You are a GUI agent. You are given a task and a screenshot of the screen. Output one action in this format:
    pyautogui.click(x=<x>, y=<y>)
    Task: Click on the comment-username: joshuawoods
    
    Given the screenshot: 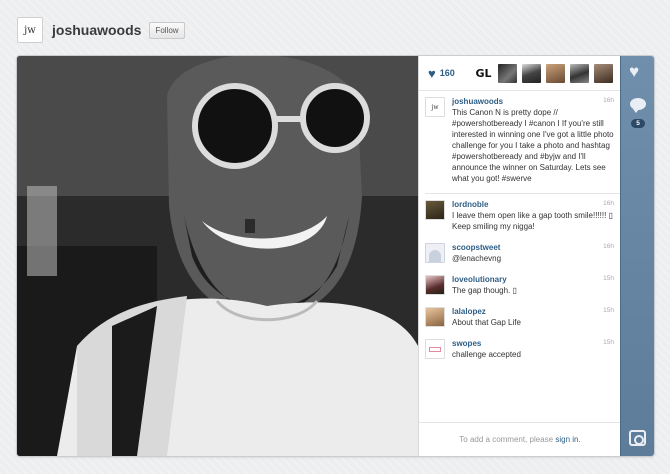 What is the action you would take?
    pyautogui.click(x=533, y=101)
    